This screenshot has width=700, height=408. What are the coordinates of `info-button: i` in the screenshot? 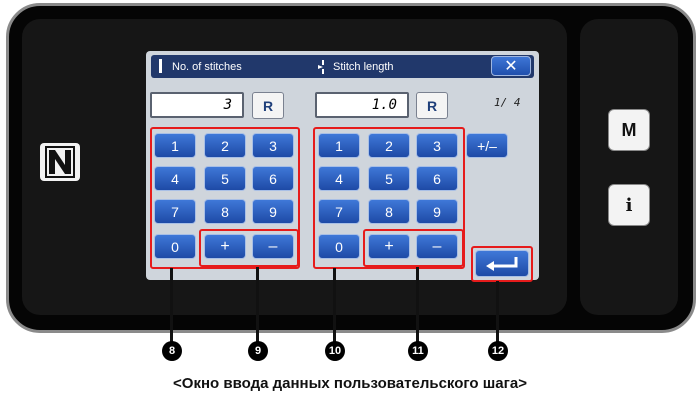 It's located at (629, 205).